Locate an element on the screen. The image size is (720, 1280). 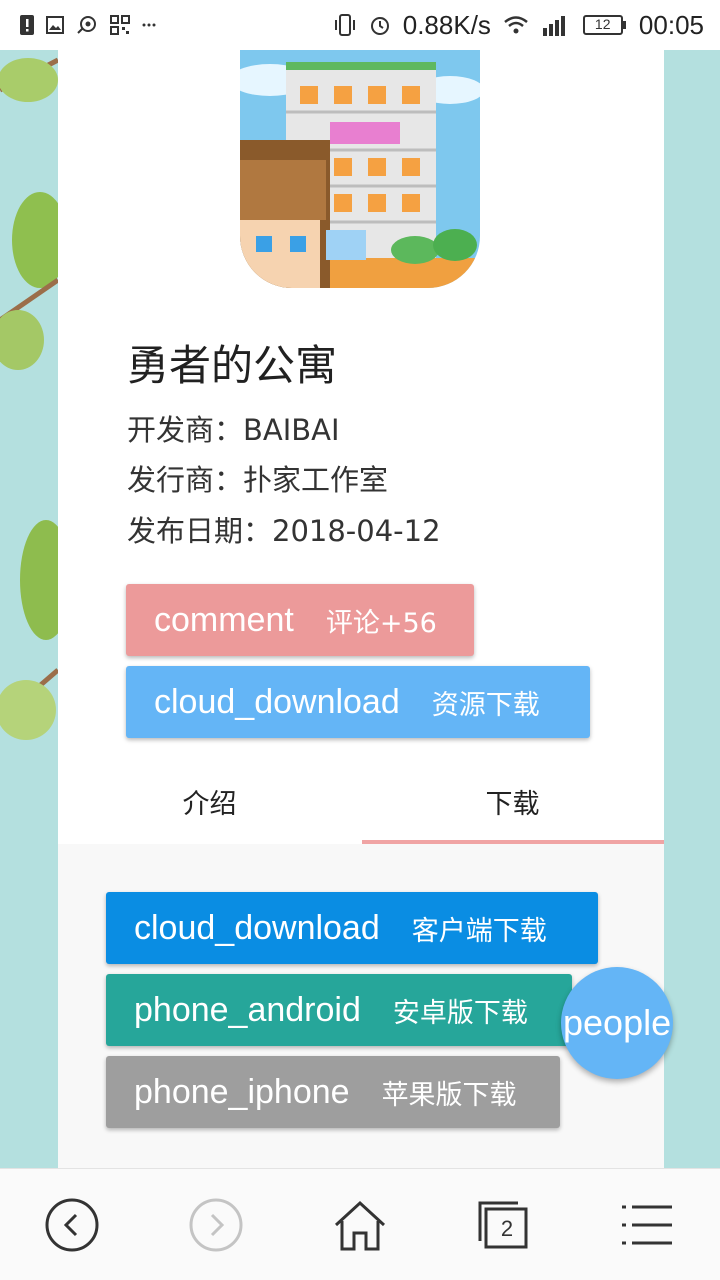
app-icon is located at coordinates (360, 169).